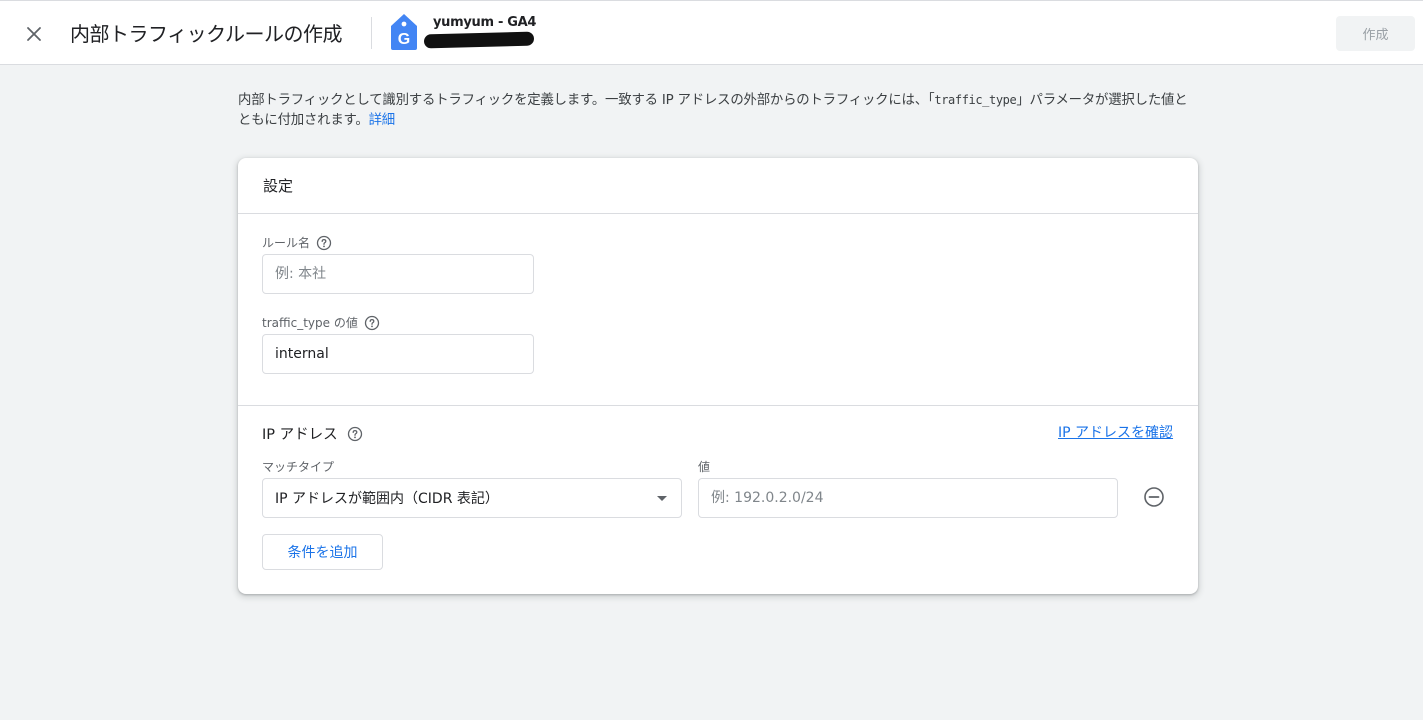 This screenshot has width=1423, height=720. I want to click on traffic-type-input, so click(398, 354).